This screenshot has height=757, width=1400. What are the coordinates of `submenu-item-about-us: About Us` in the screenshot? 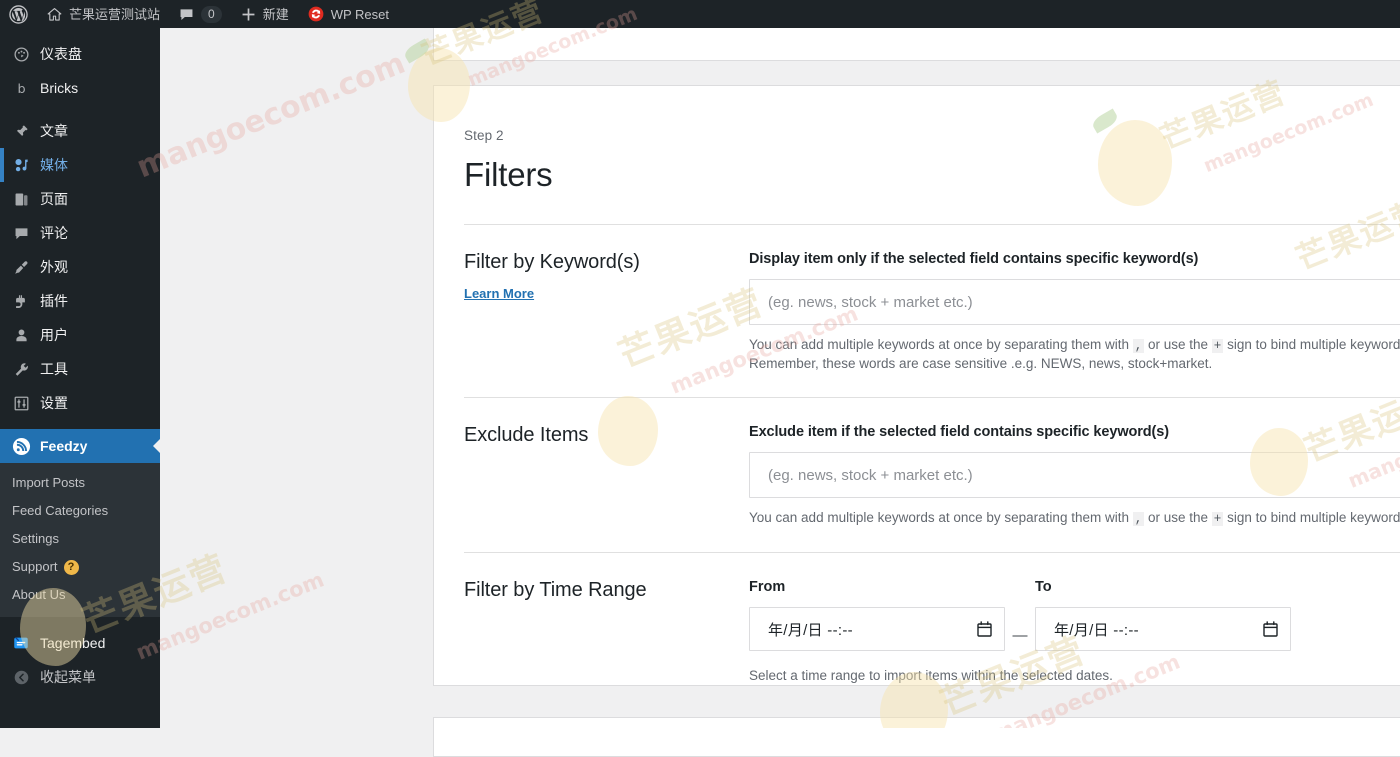 It's located at (80, 595).